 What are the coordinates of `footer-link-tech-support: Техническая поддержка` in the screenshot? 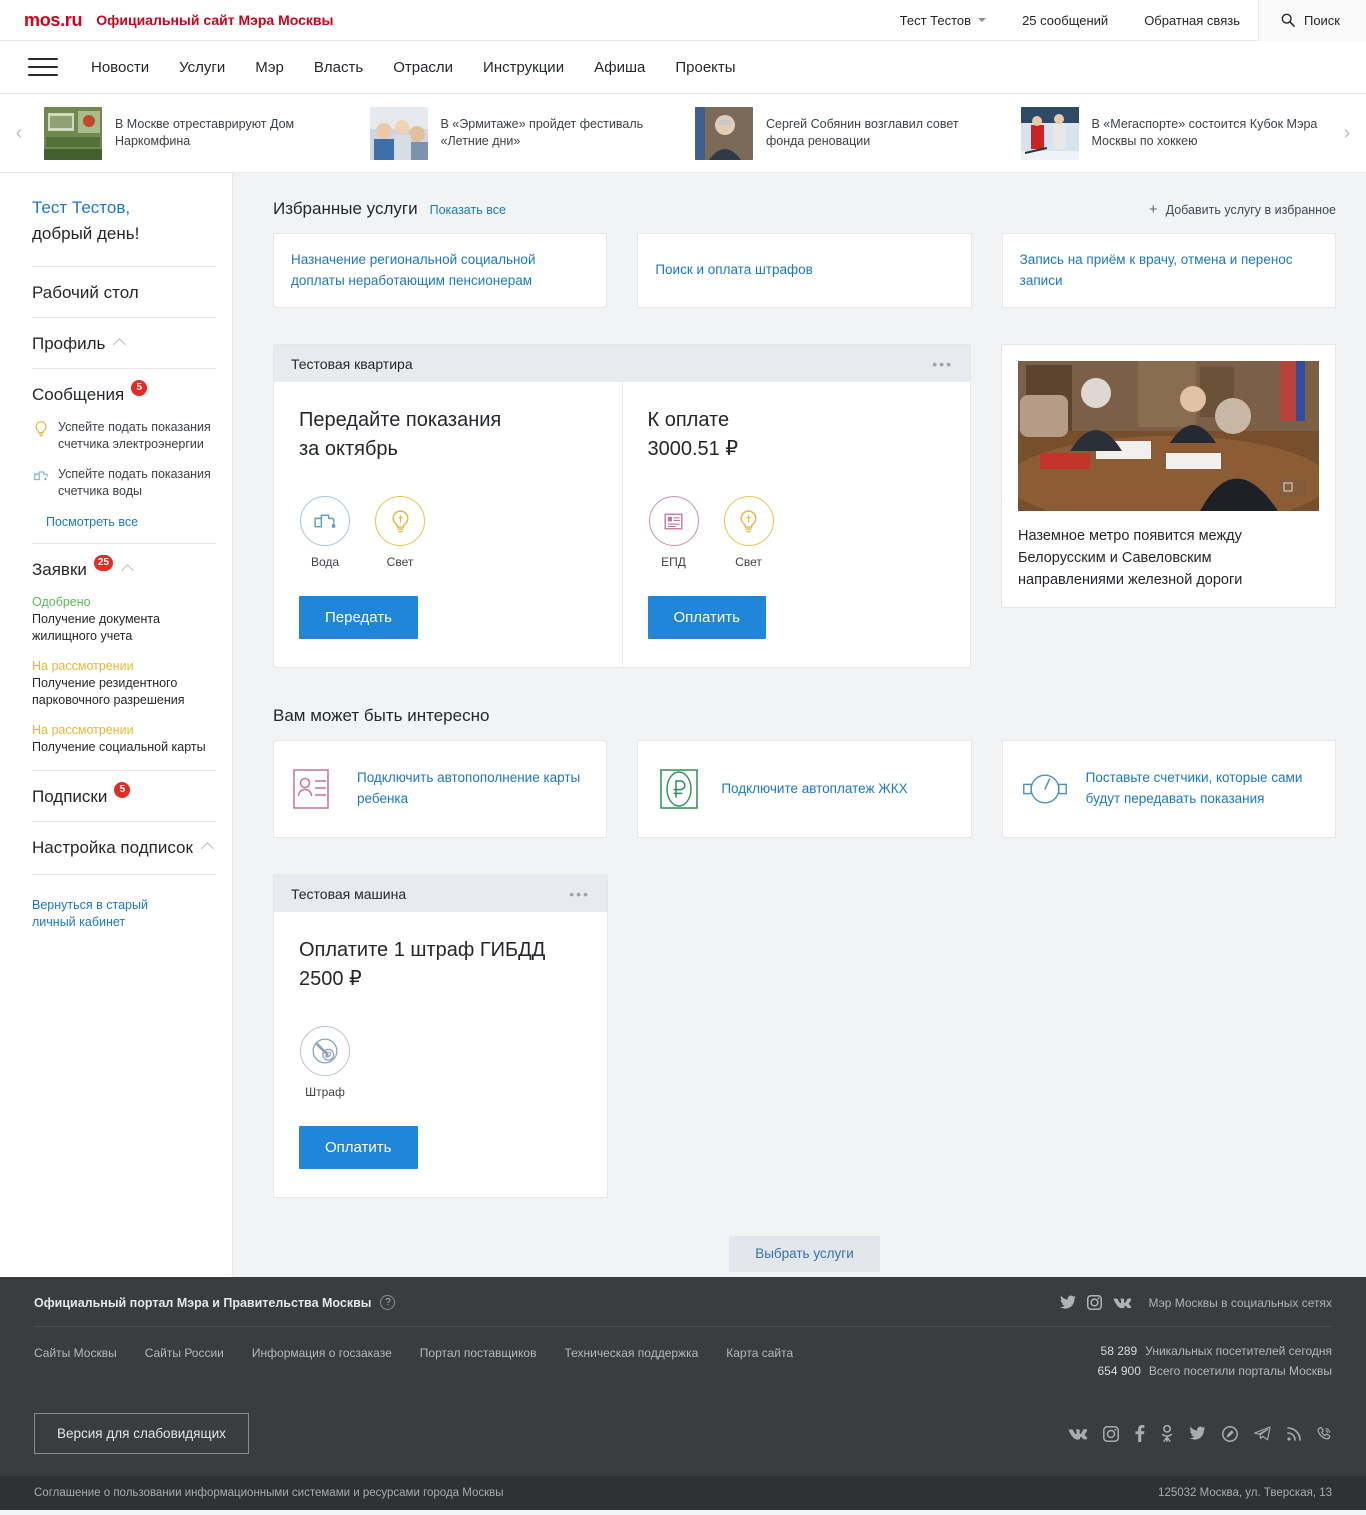 It's located at (631, 1353).